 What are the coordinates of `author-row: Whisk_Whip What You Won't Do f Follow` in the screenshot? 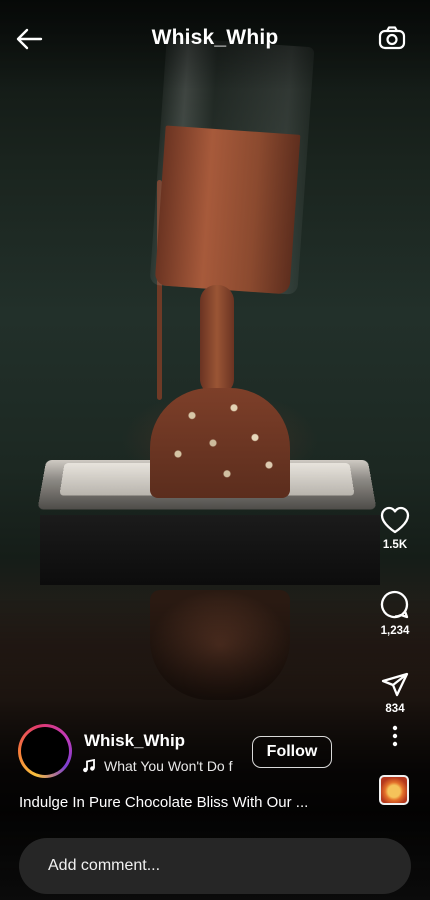 It's located at (193, 752).